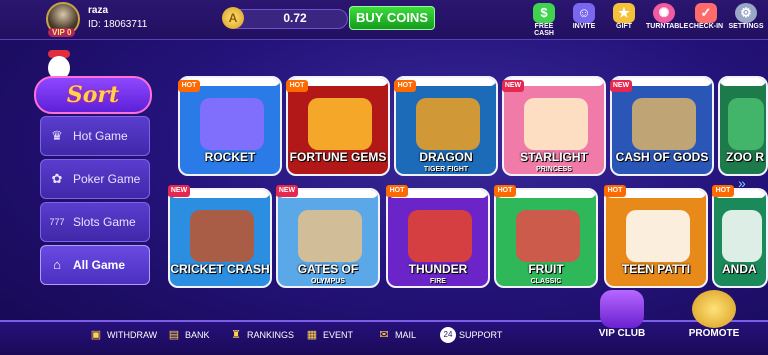 Image resolution: width=768 pixels, height=355 pixels. What do you see at coordinates (384, 335) in the screenshot?
I see `mail-icon: ✉` at bounding box center [384, 335].